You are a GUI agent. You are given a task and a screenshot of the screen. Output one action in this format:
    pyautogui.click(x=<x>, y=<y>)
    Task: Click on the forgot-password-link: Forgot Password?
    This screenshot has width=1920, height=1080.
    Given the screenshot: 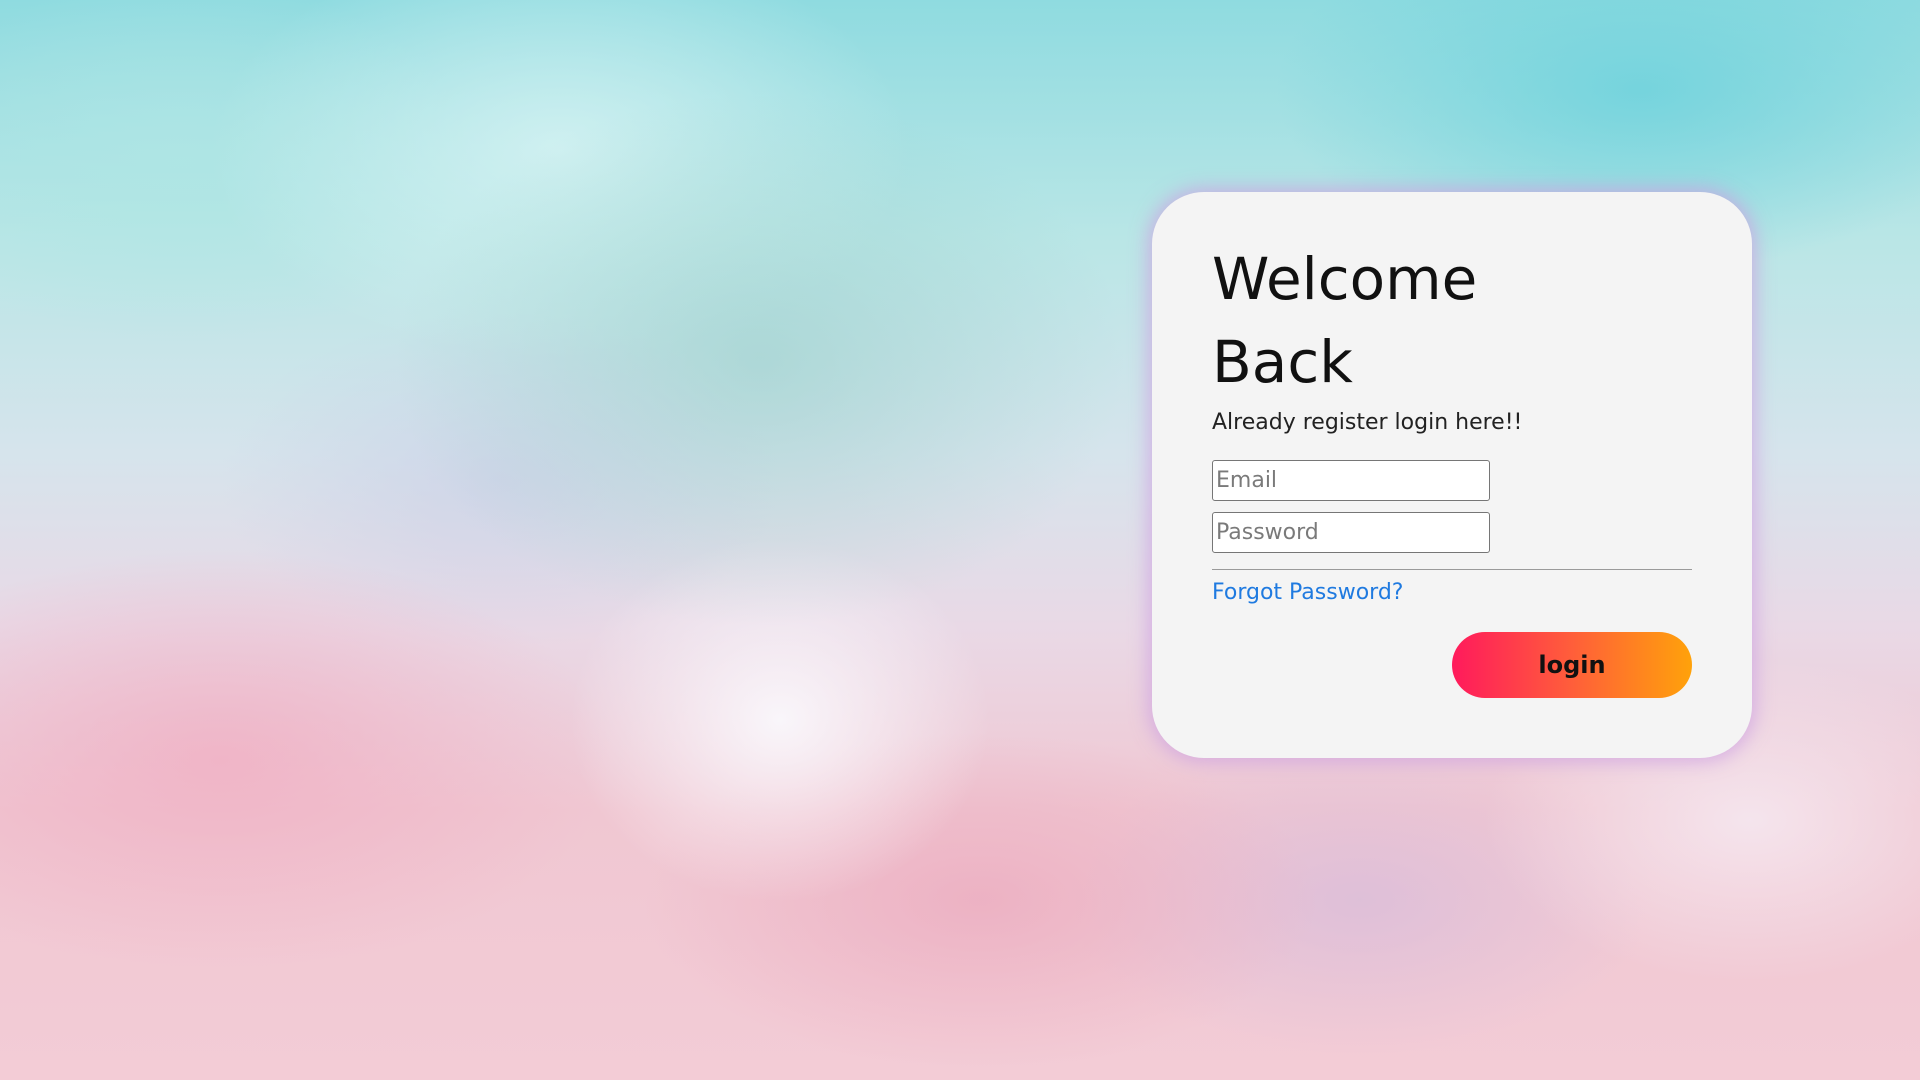 What is the action you would take?
    pyautogui.click(x=1307, y=592)
    